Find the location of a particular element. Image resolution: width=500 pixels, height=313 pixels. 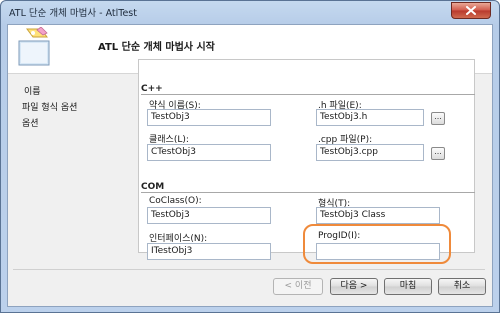

cpp-section-title: C++ is located at coordinates (152, 89).